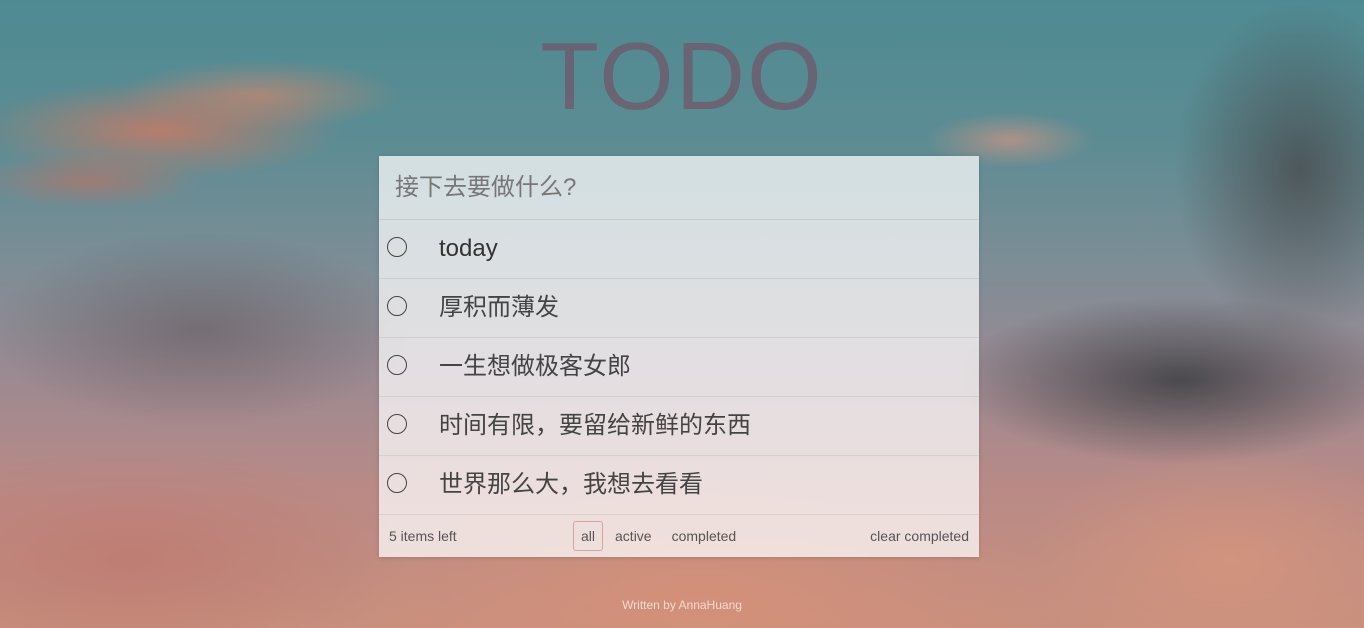  Describe the element at coordinates (633, 536) in the screenshot. I see `filter-active-button: active` at that location.